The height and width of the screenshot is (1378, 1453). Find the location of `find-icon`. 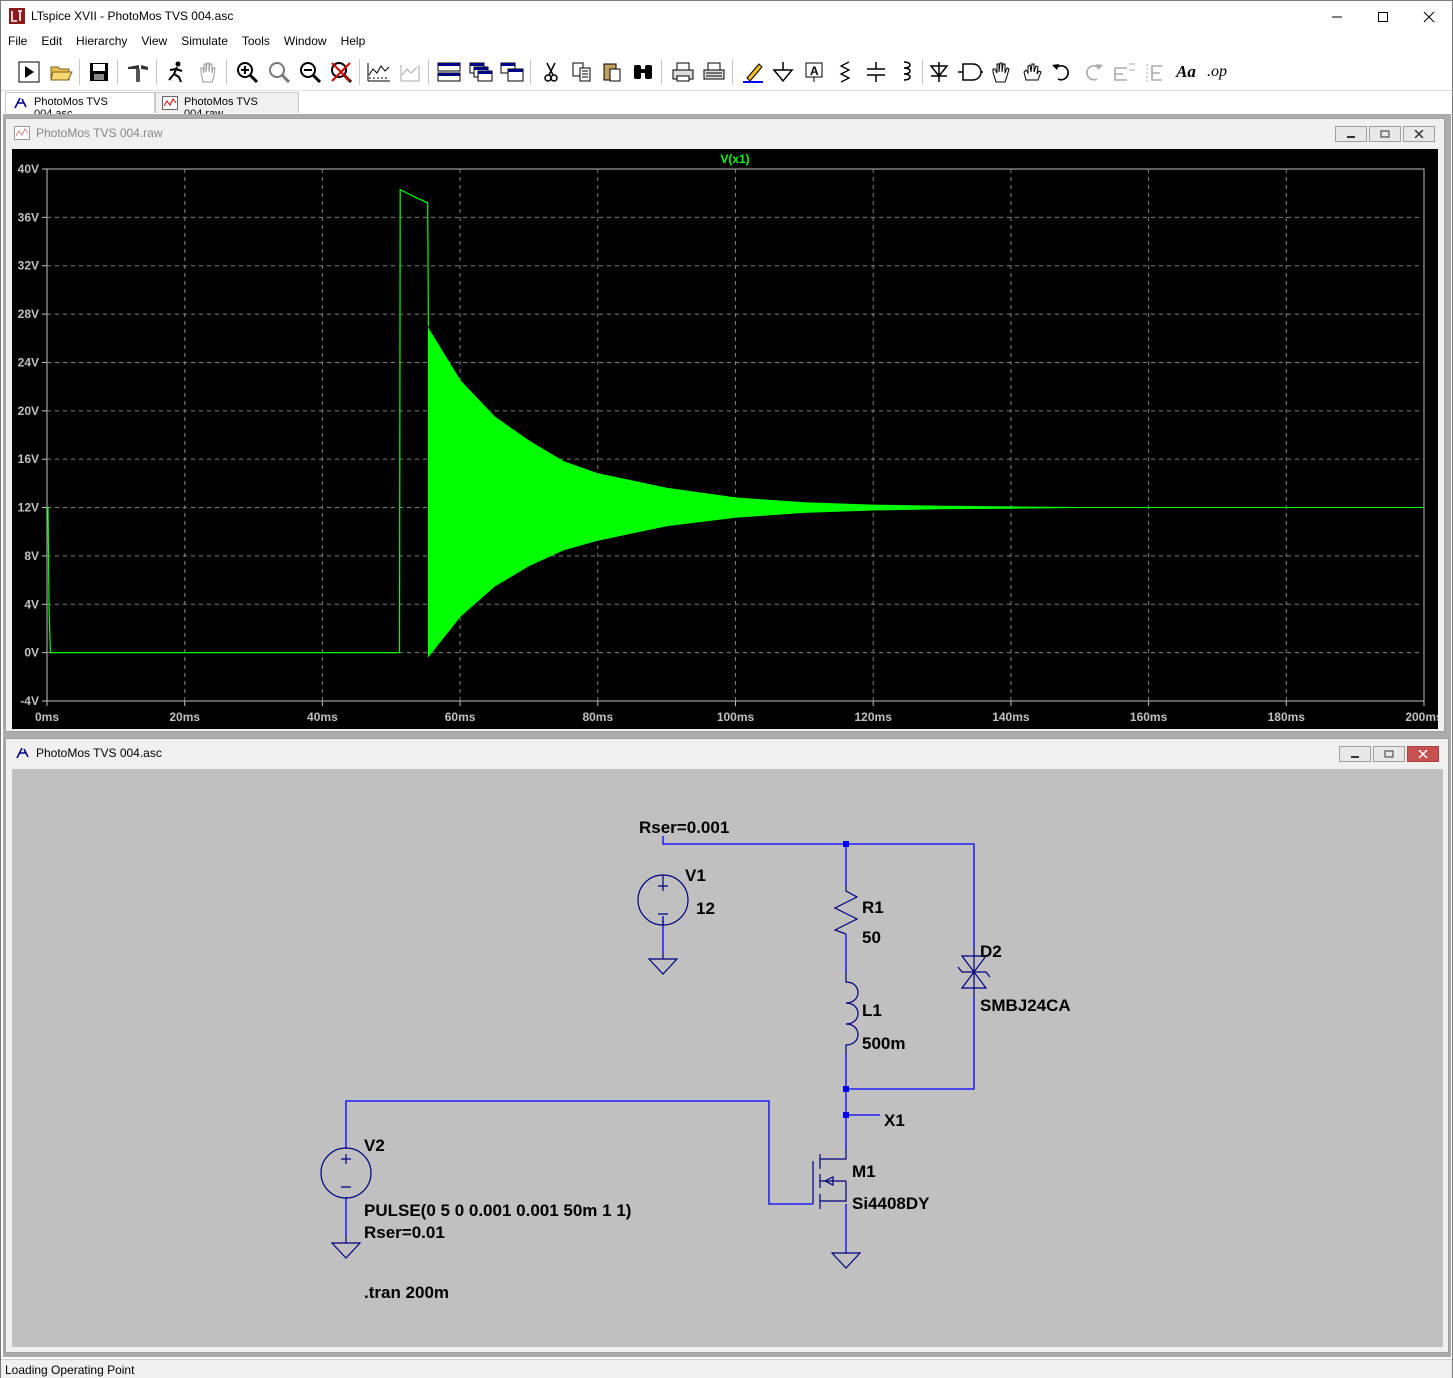

find-icon is located at coordinates (643, 72).